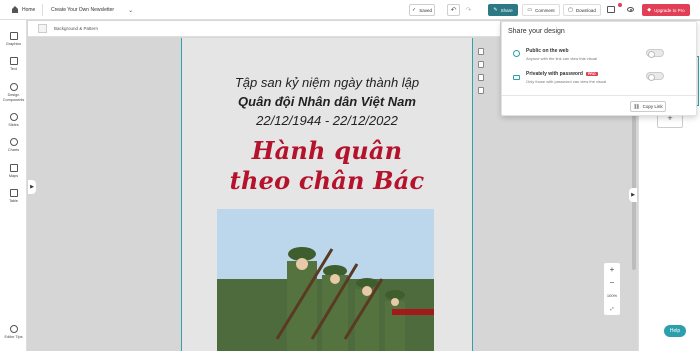 This screenshot has width=700, height=351. Describe the element at coordinates (13, 125) in the screenshot. I see `sidebar-item-label: Slides` at that location.